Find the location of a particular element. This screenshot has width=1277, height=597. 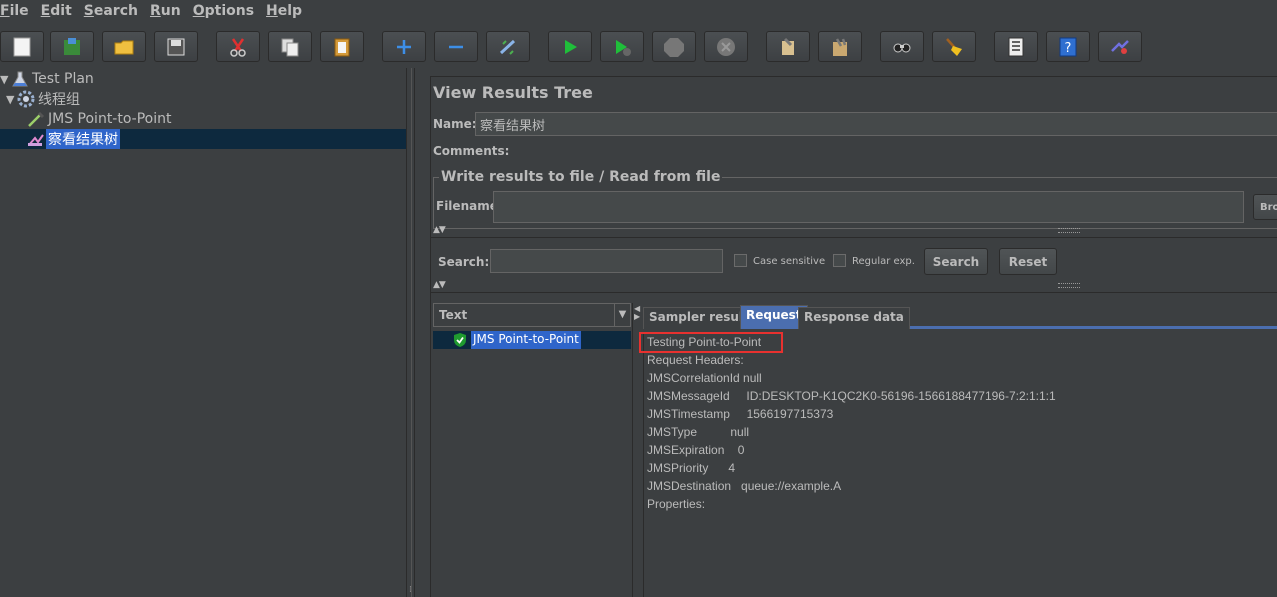

function-helper-button is located at coordinates (1016, 46).